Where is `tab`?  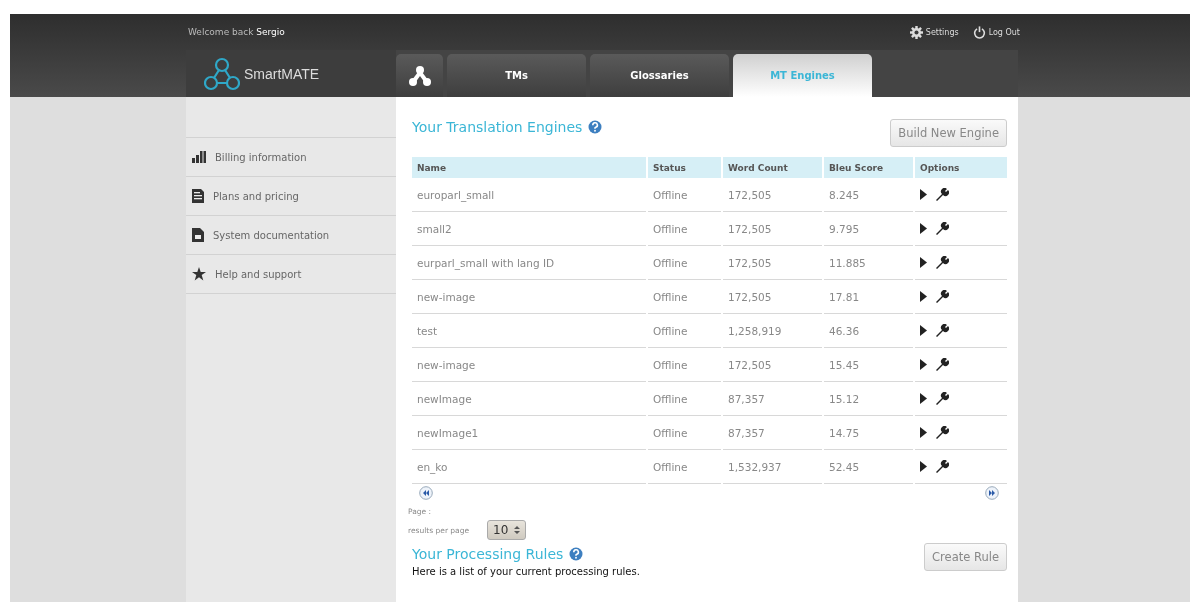 tab is located at coordinates (419, 75).